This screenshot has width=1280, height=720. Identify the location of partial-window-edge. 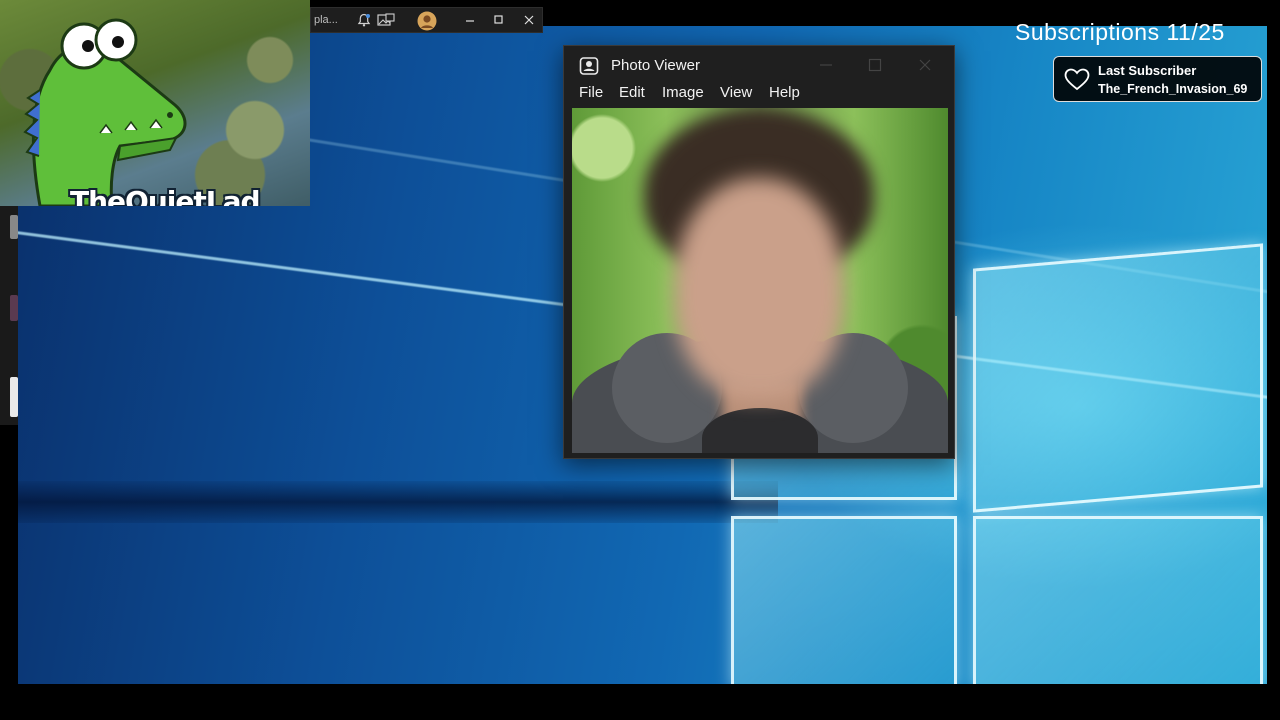
(9, 315).